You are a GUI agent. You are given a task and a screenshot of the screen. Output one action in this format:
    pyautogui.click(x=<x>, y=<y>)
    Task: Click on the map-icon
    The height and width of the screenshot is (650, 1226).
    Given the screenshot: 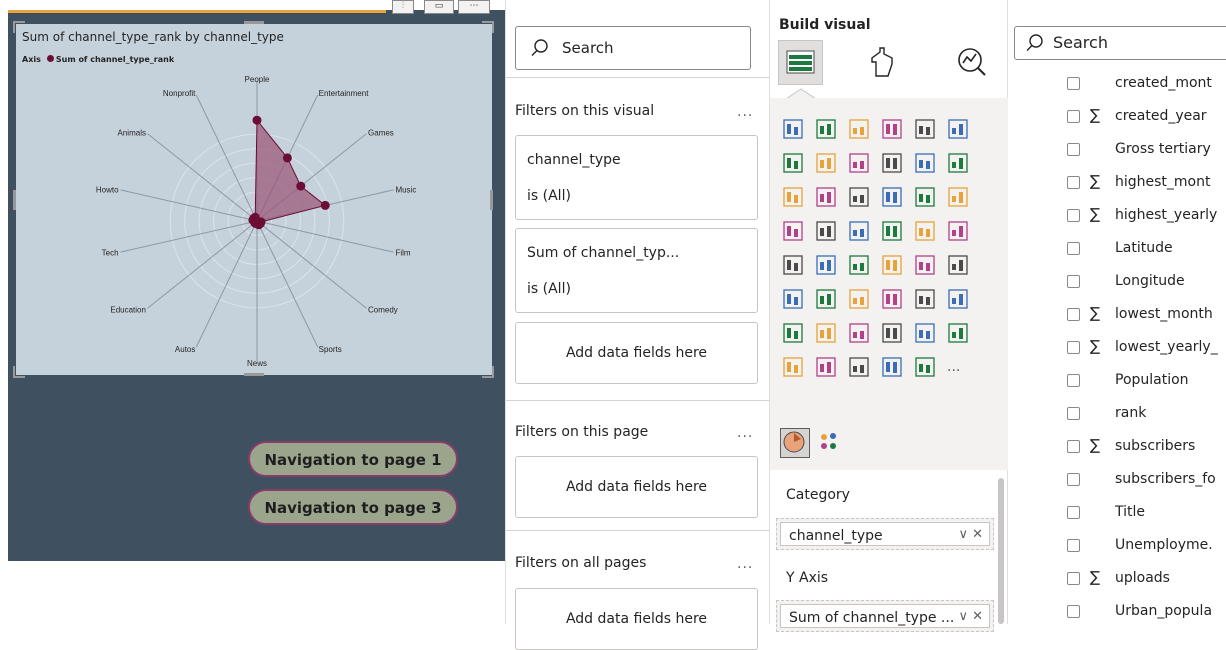 What is the action you would take?
    pyautogui.click(x=826, y=231)
    